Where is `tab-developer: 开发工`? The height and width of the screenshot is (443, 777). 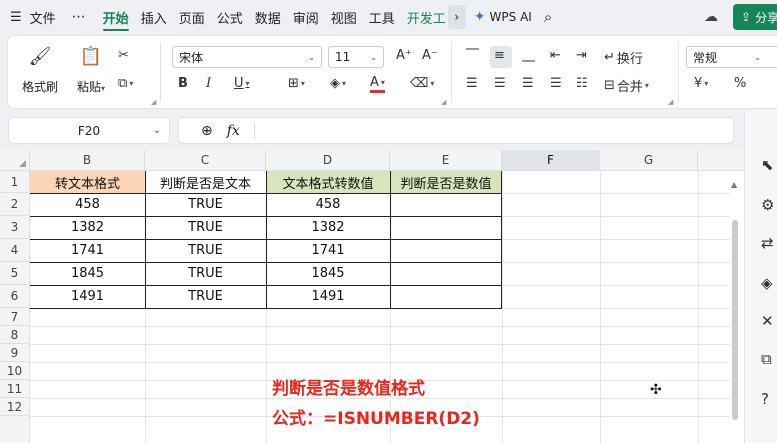 tab-developer: 开发工 is located at coordinates (423, 17).